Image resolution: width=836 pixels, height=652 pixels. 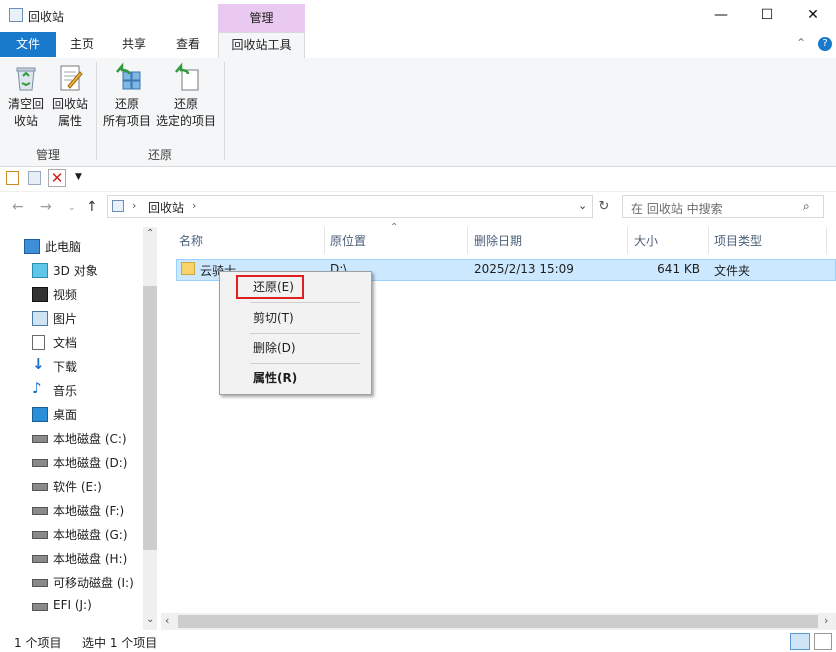 What do you see at coordinates (273, 318) in the screenshot?
I see `menu-item-label: 剪切(T)` at bounding box center [273, 318].